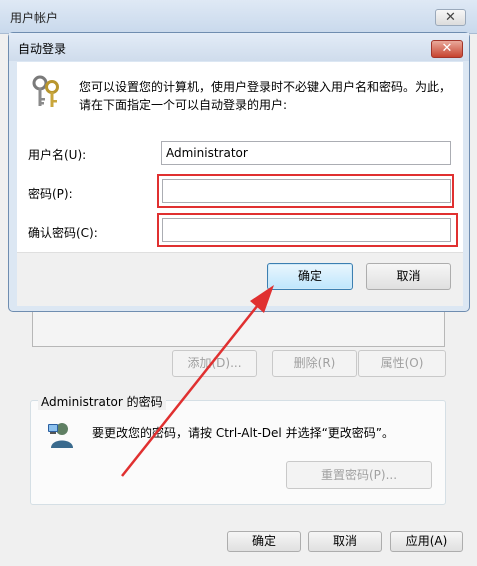 The height and width of the screenshot is (566, 477). Describe the element at coordinates (426, 541) in the screenshot. I see `apply-button: 应用(A)` at that location.